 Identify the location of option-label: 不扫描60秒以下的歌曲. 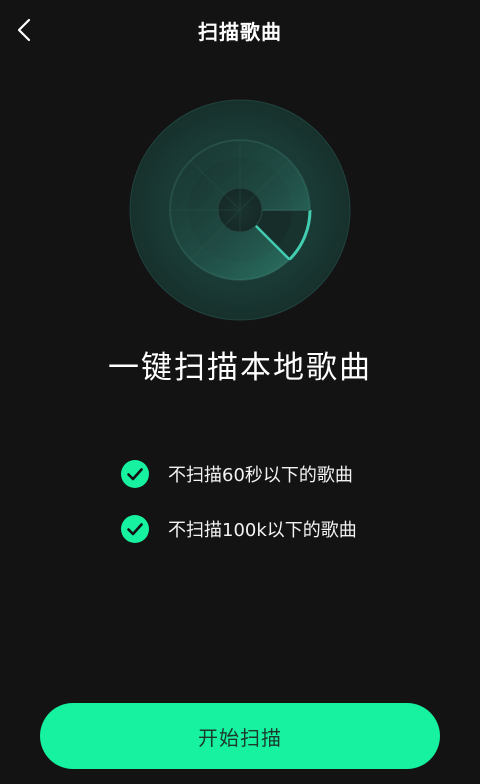
(260, 475).